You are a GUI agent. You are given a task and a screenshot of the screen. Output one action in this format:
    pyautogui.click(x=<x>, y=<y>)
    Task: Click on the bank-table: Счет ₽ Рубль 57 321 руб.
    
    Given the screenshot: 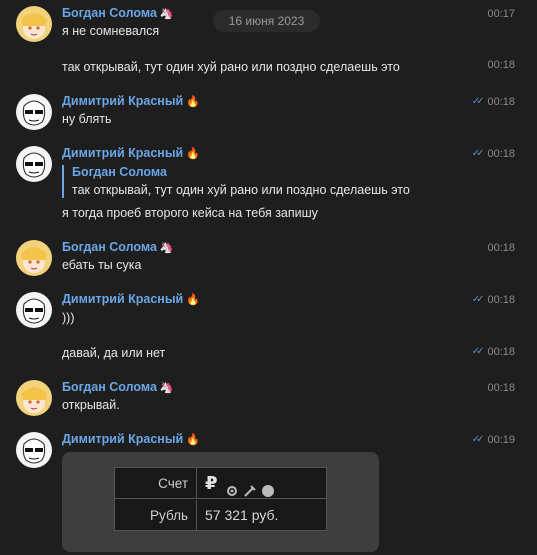 What is the action you would take?
    pyautogui.click(x=220, y=499)
    